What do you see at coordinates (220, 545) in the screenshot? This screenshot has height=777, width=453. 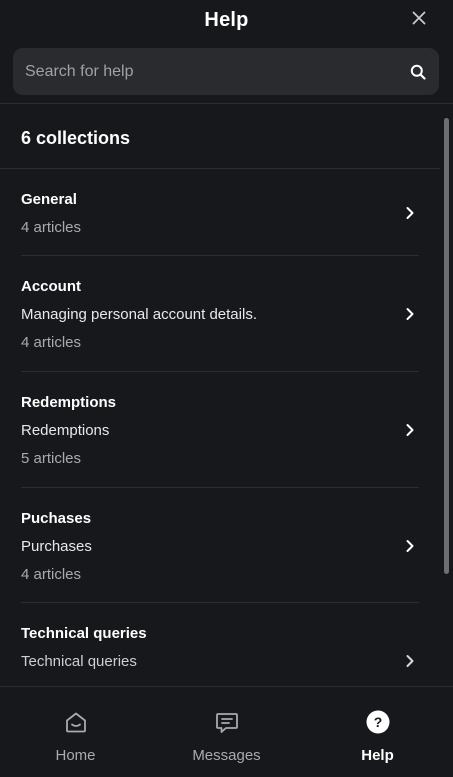 I see `collection-purchases: Puchases Purchases 4 articles` at bounding box center [220, 545].